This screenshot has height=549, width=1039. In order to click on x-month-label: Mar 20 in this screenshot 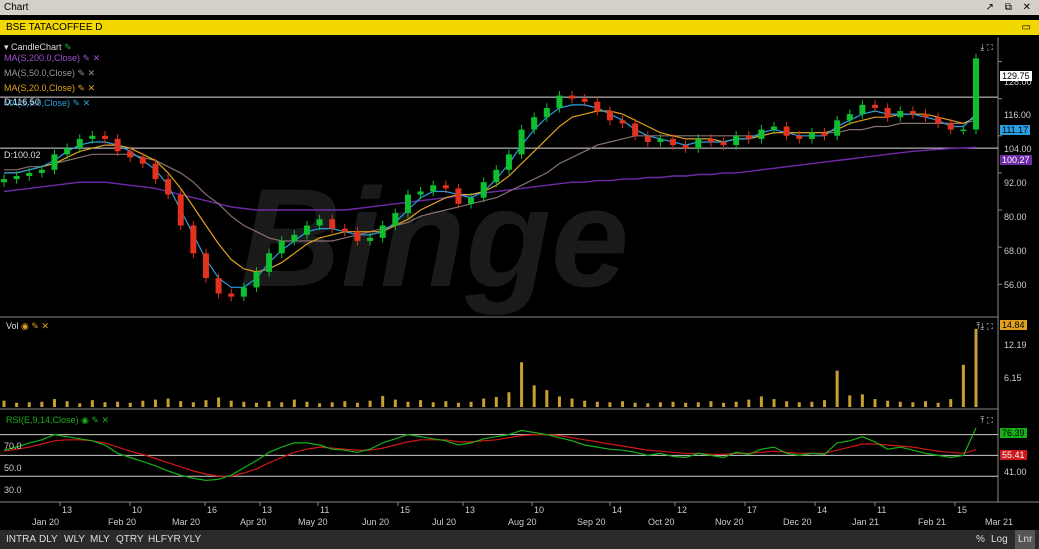, I will do `click(186, 522)`.